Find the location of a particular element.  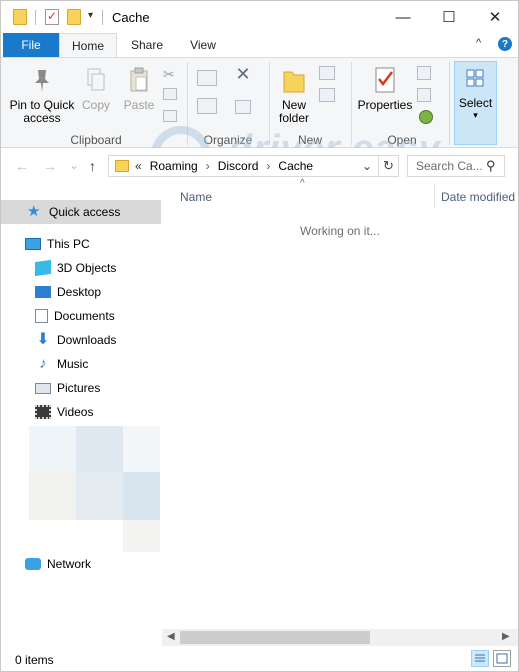

nav-quick-access: ★ Quick access is located at coordinates (81, 212).